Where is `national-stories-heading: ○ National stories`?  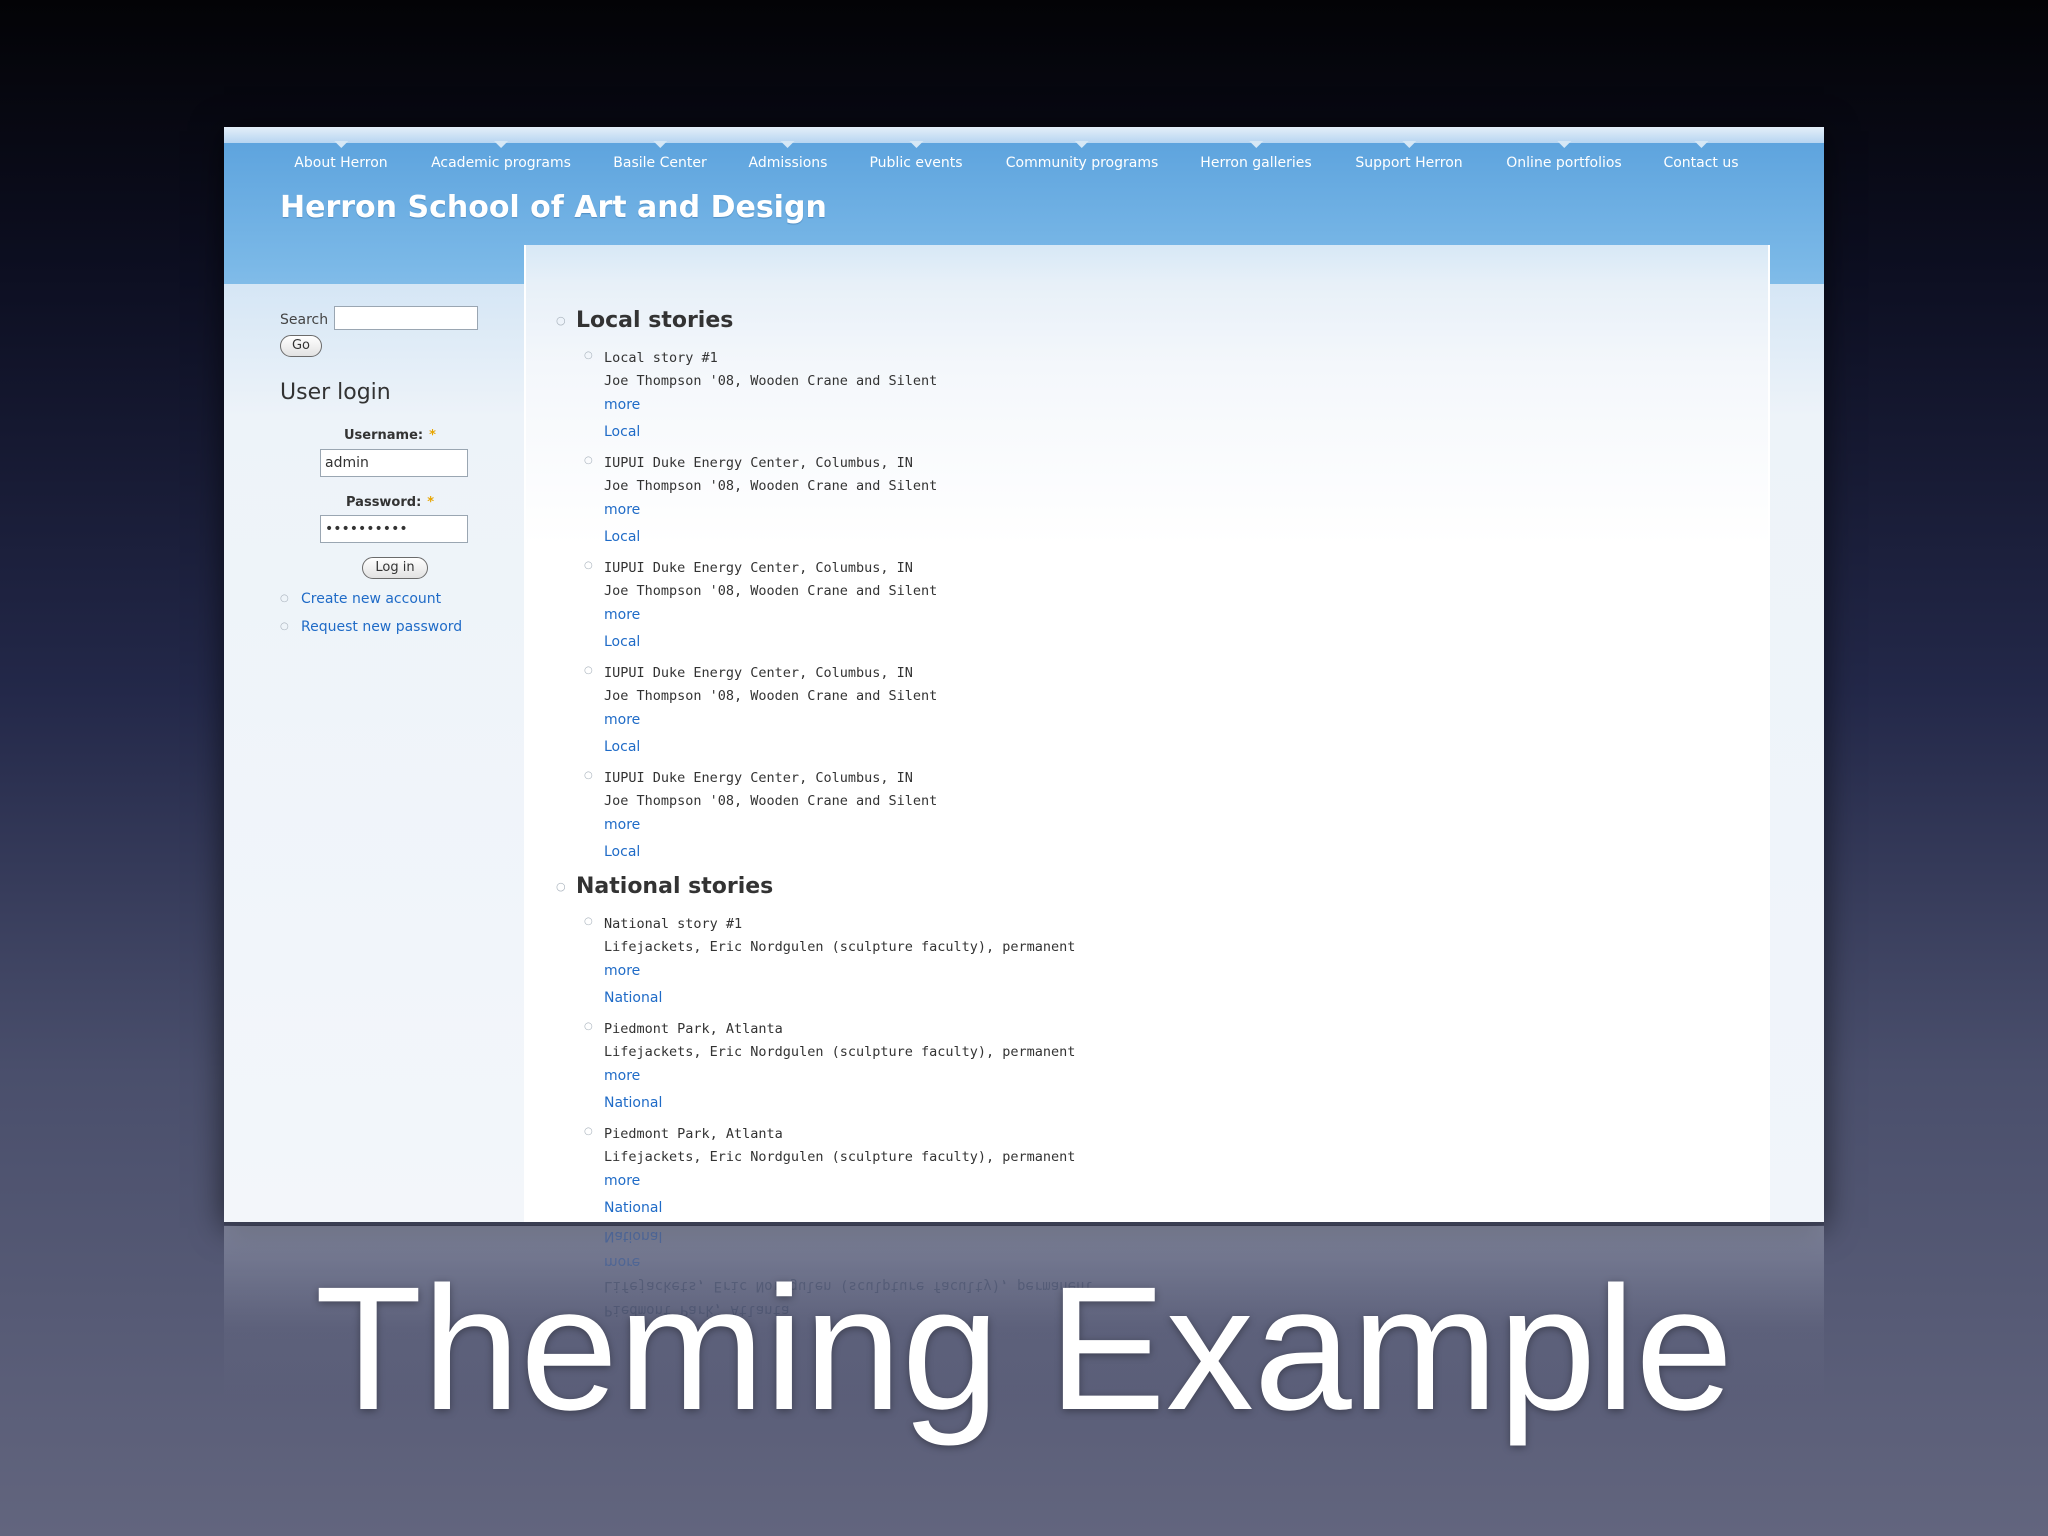 national-stories-heading: ○ National stories is located at coordinates (665, 886).